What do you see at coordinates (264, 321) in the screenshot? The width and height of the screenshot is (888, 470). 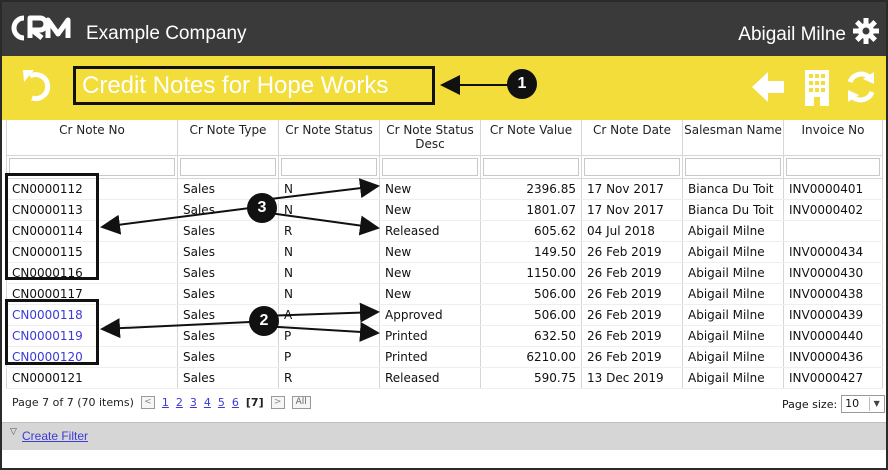 I see `callout-badge-2: 2` at bounding box center [264, 321].